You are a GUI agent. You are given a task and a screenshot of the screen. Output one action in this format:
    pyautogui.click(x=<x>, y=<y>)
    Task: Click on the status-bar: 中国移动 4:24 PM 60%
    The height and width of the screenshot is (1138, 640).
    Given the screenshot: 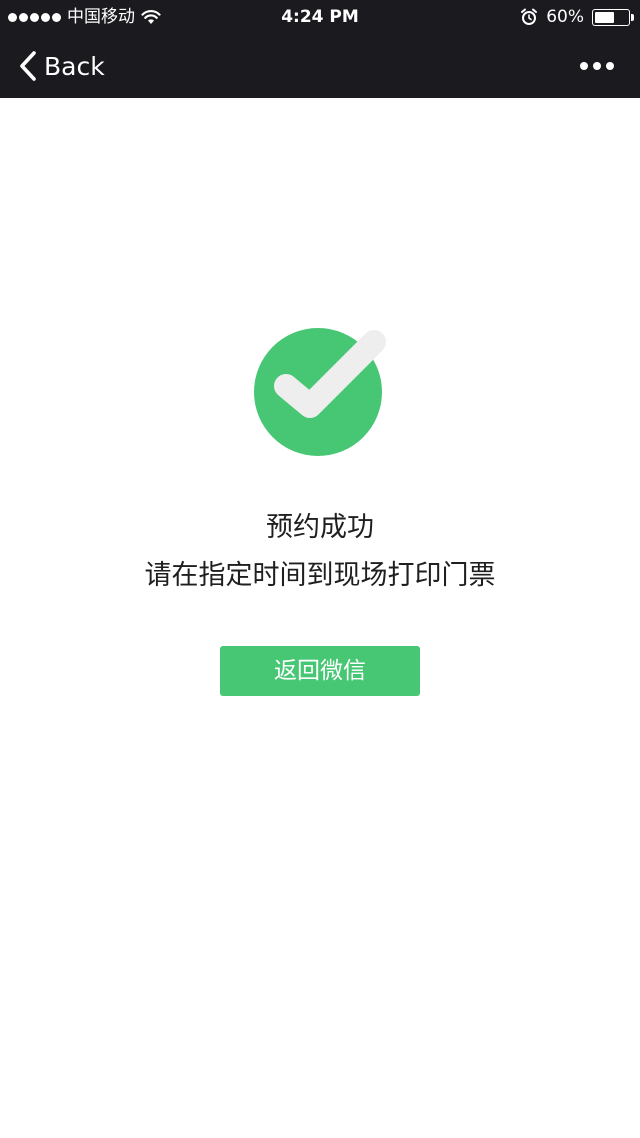 What is the action you would take?
    pyautogui.click(x=320, y=17)
    